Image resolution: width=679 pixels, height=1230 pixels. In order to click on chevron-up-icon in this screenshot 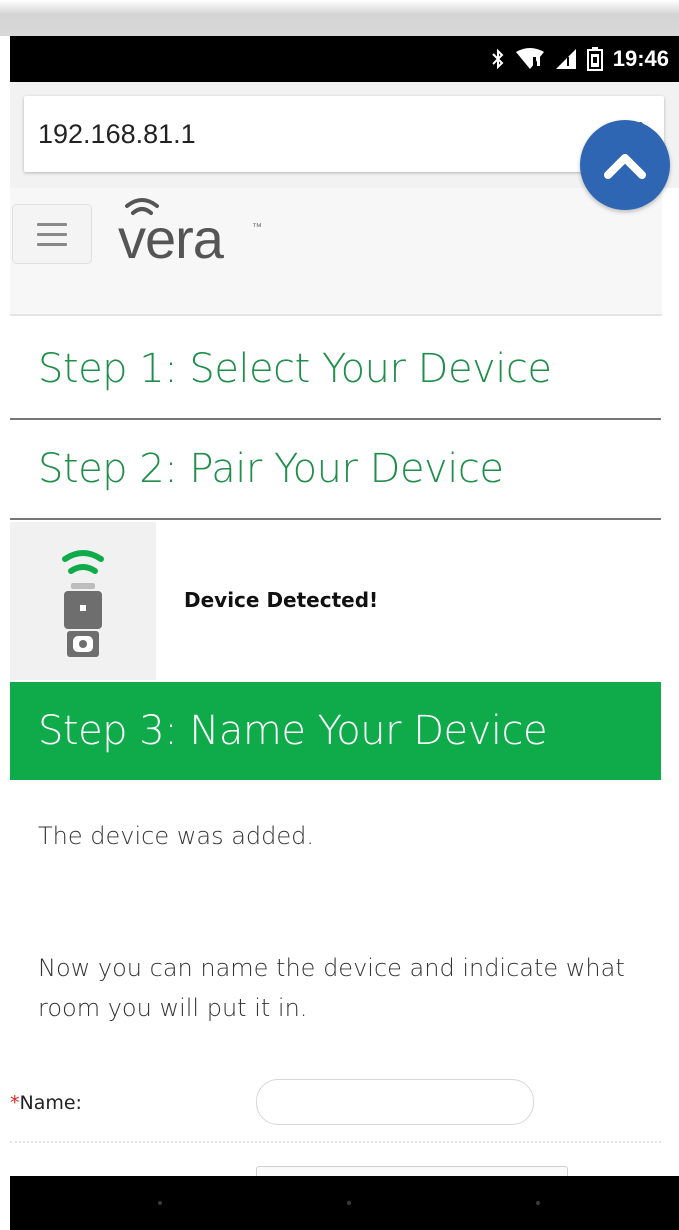, I will do `click(625, 166)`.